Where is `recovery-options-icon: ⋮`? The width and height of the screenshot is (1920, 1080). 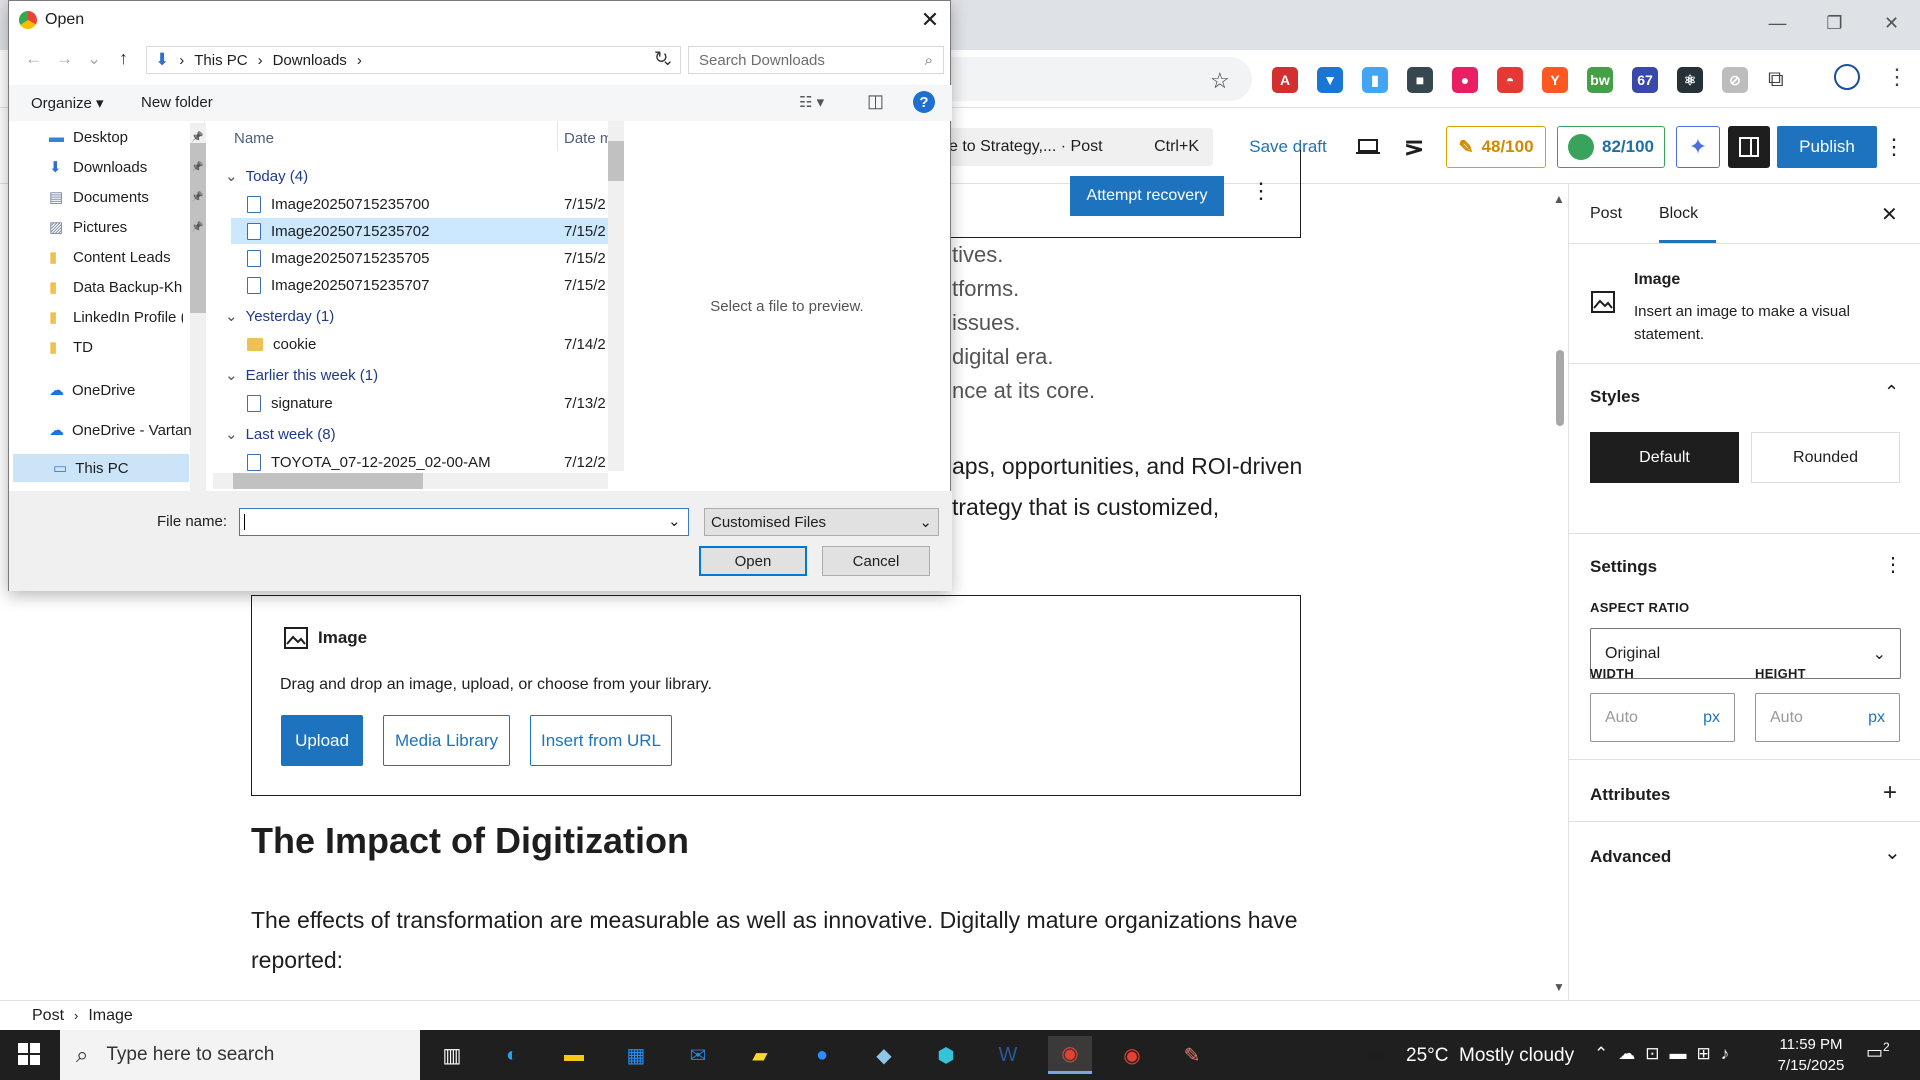
recovery-options-icon: ⋮ is located at coordinates (1261, 191).